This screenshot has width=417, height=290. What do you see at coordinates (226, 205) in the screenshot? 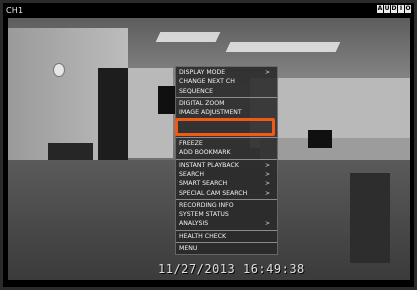
I see `menu-item-recording-info: RECORDING INFO` at bounding box center [226, 205].